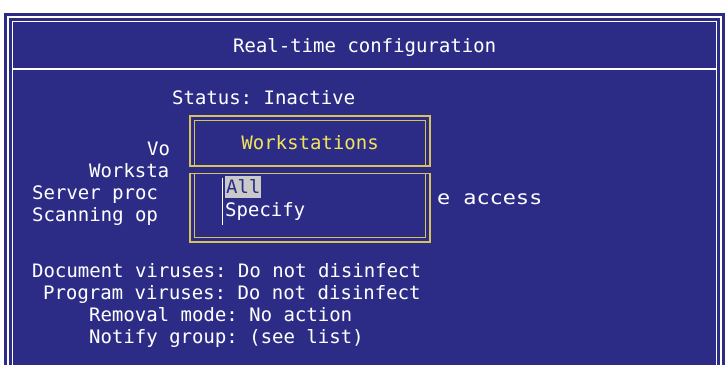 This screenshot has height=369, width=728. What do you see at coordinates (364, 46) in the screenshot?
I see `window-title: Real-time configuration` at bounding box center [364, 46].